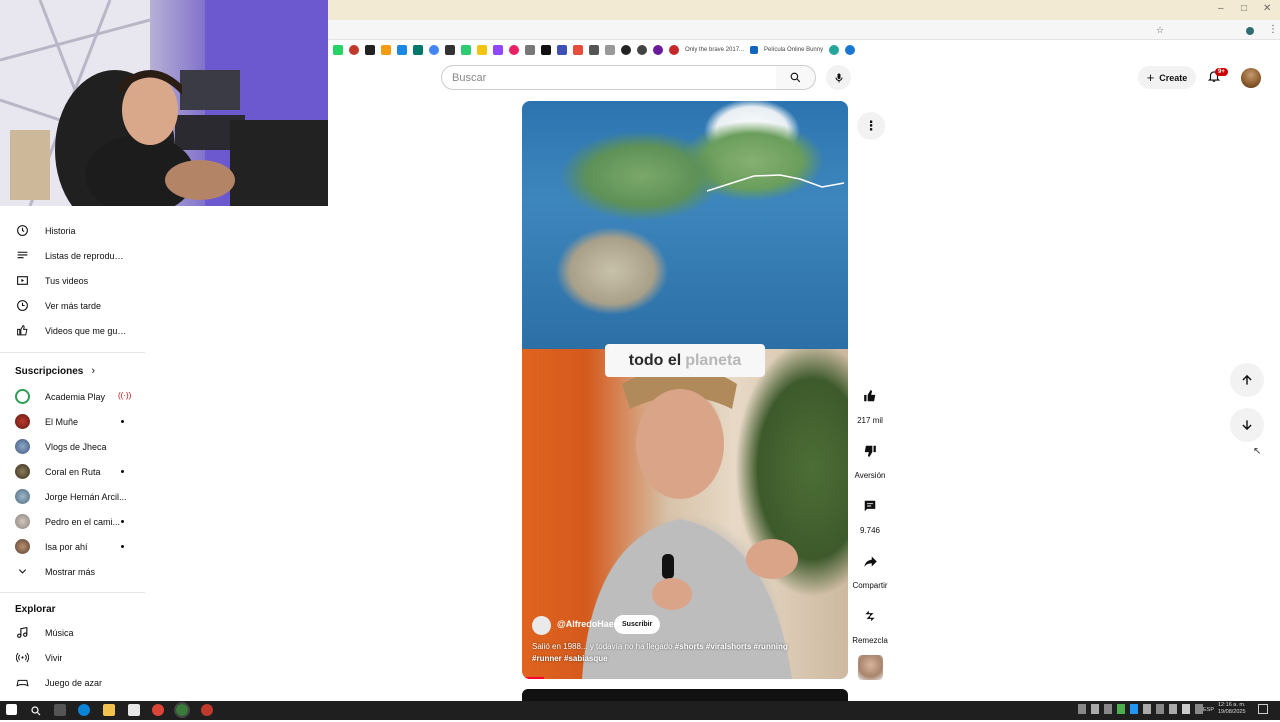 This screenshot has height=722, width=1280. Describe the element at coordinates (870, 403) in the screenshot. I see `like-button: 217 mil` at that location.